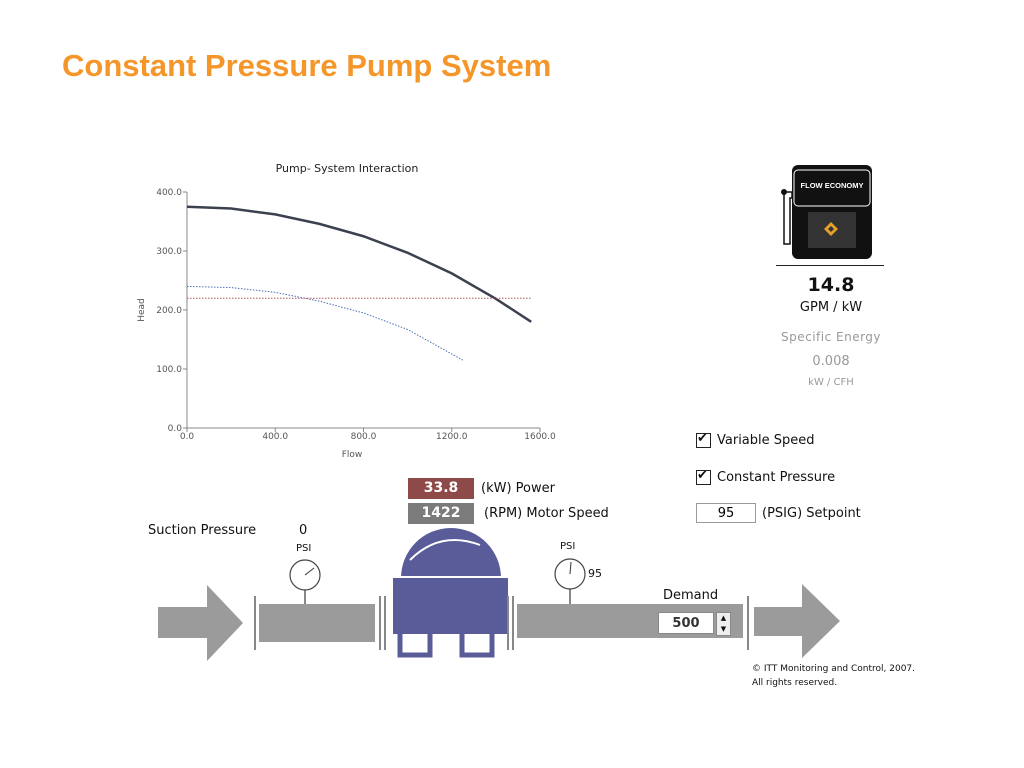 This screenshot has height=768, width=1024. I want to click on pump-diagram, so click(499, 594).